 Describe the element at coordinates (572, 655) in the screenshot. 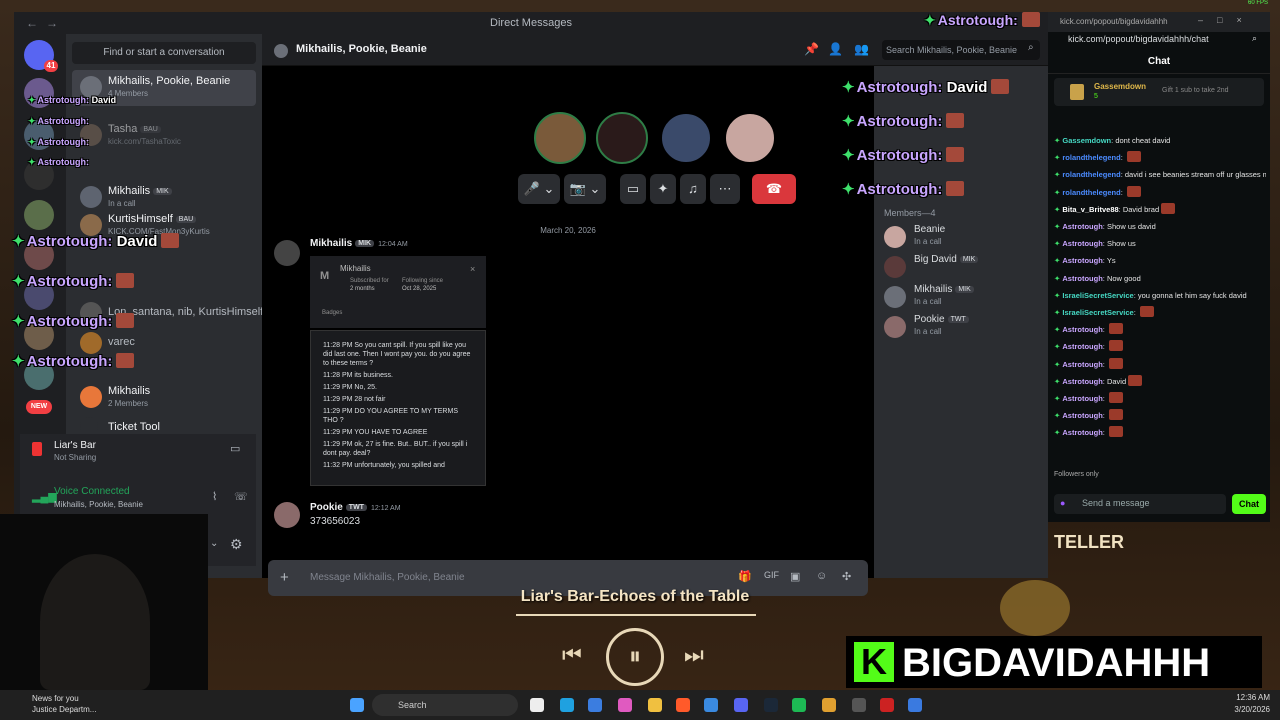

I see `previous-icon: ⏮` at that location.